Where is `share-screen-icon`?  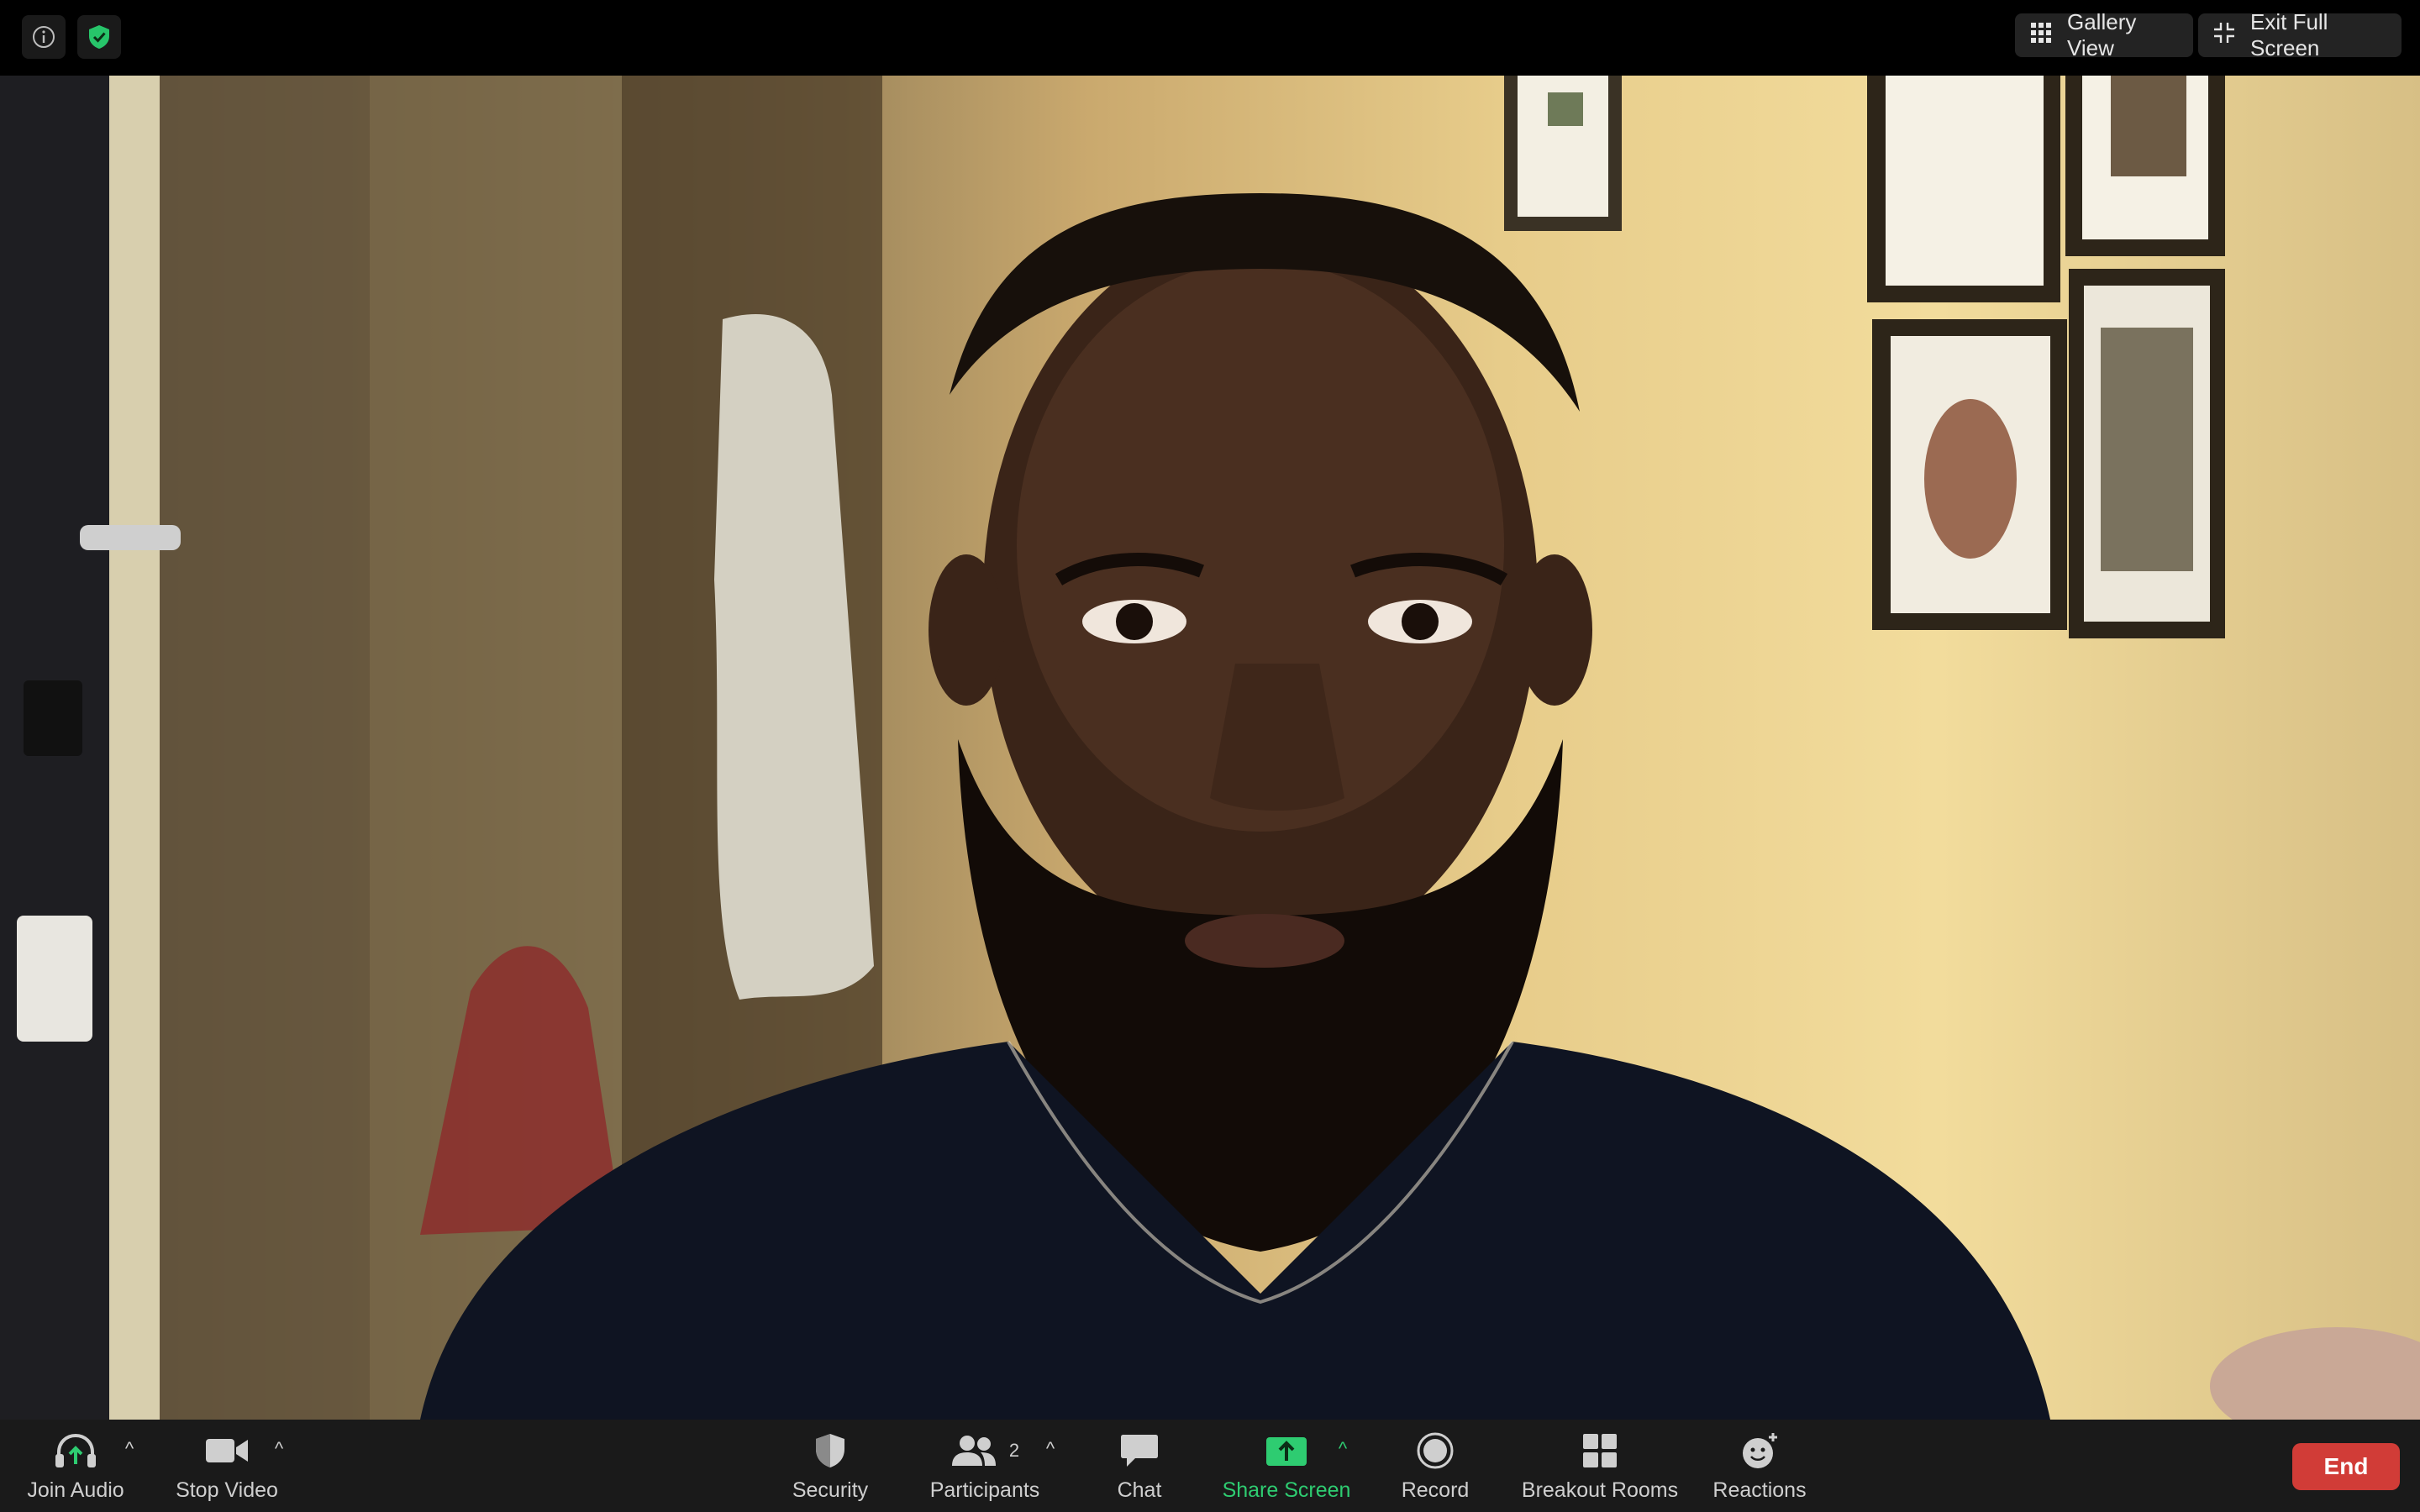 share-screen-icon is located at coordinates (1286, 1450).